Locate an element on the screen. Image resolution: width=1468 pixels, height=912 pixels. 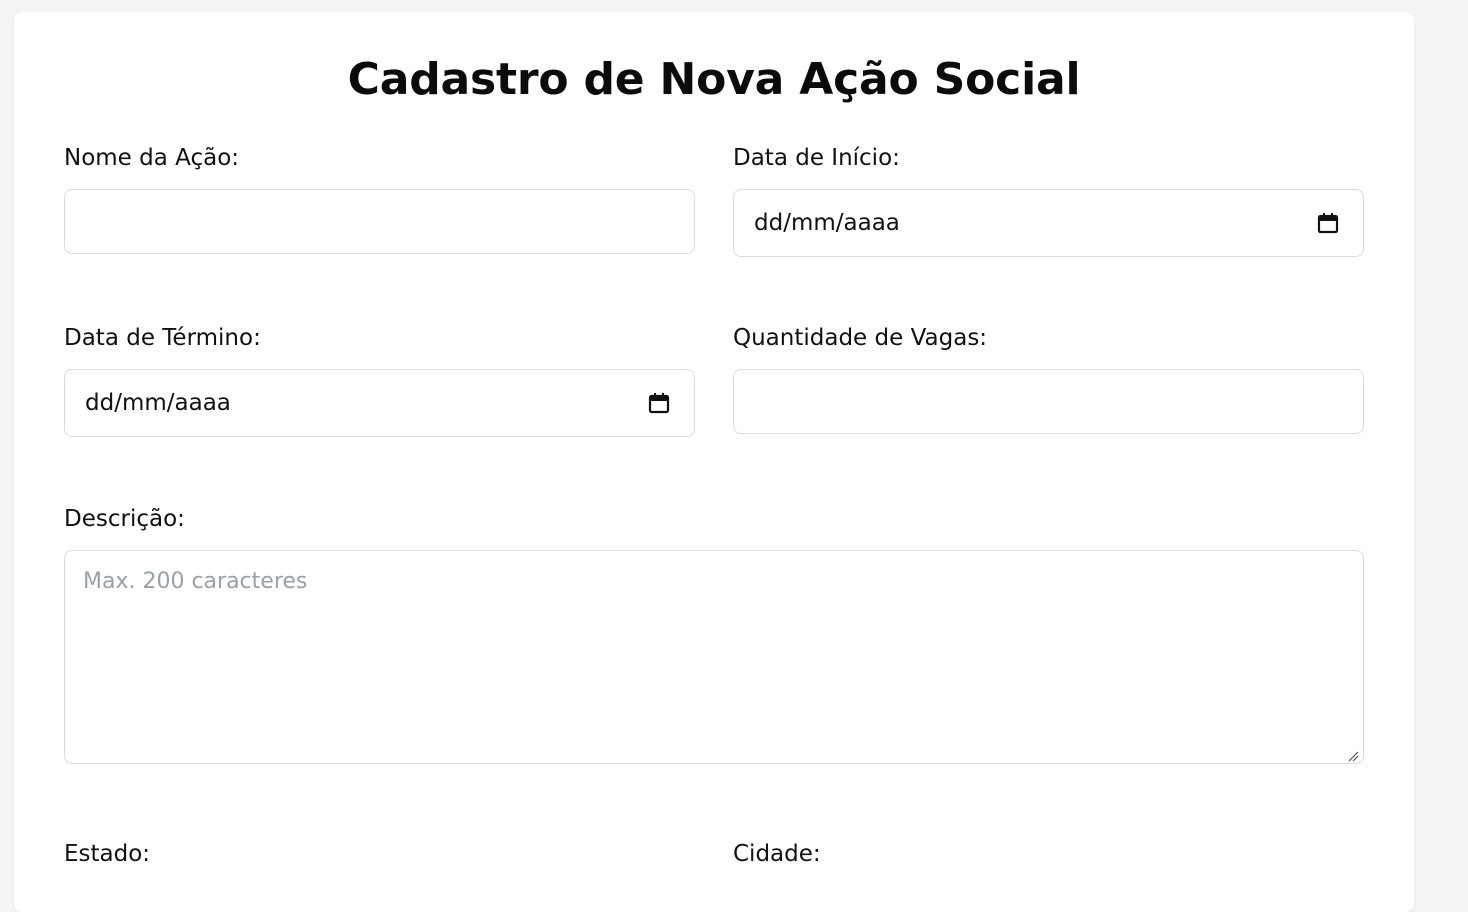
nome-label: Nome da Ação: is located at coordinates (152, 158).